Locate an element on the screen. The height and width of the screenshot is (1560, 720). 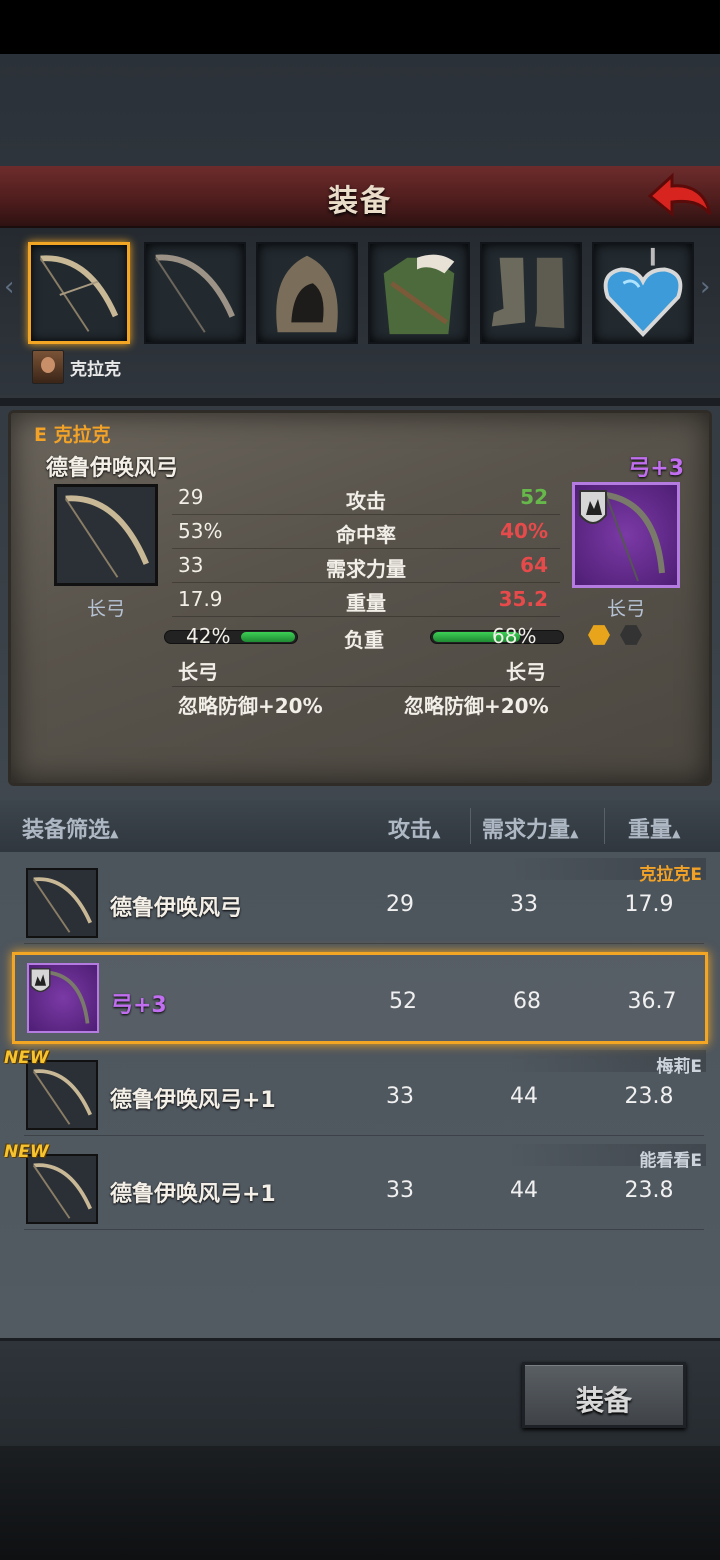
attack-header: 攻击▲ is located at coordinates (414, 828).